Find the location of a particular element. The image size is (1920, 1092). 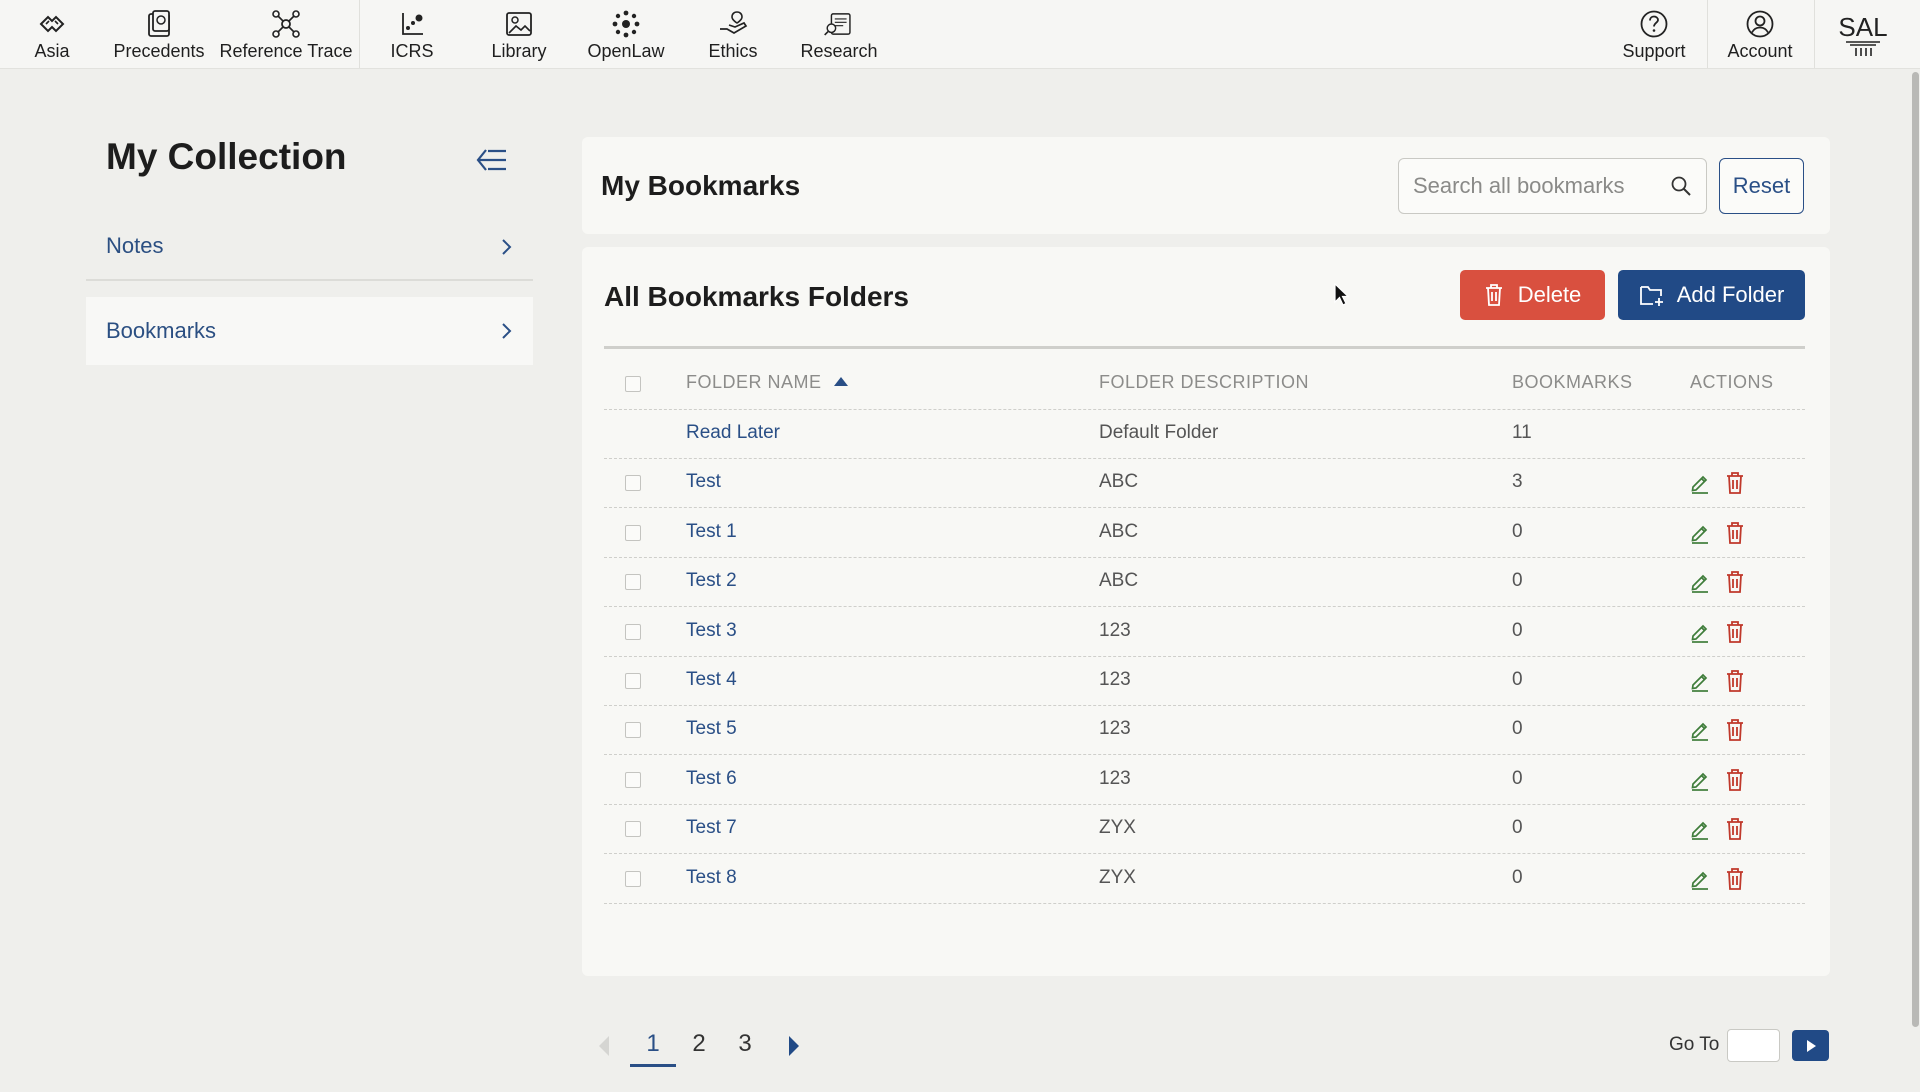

page-1-button: 1 is located at coordinates (653, 1048).